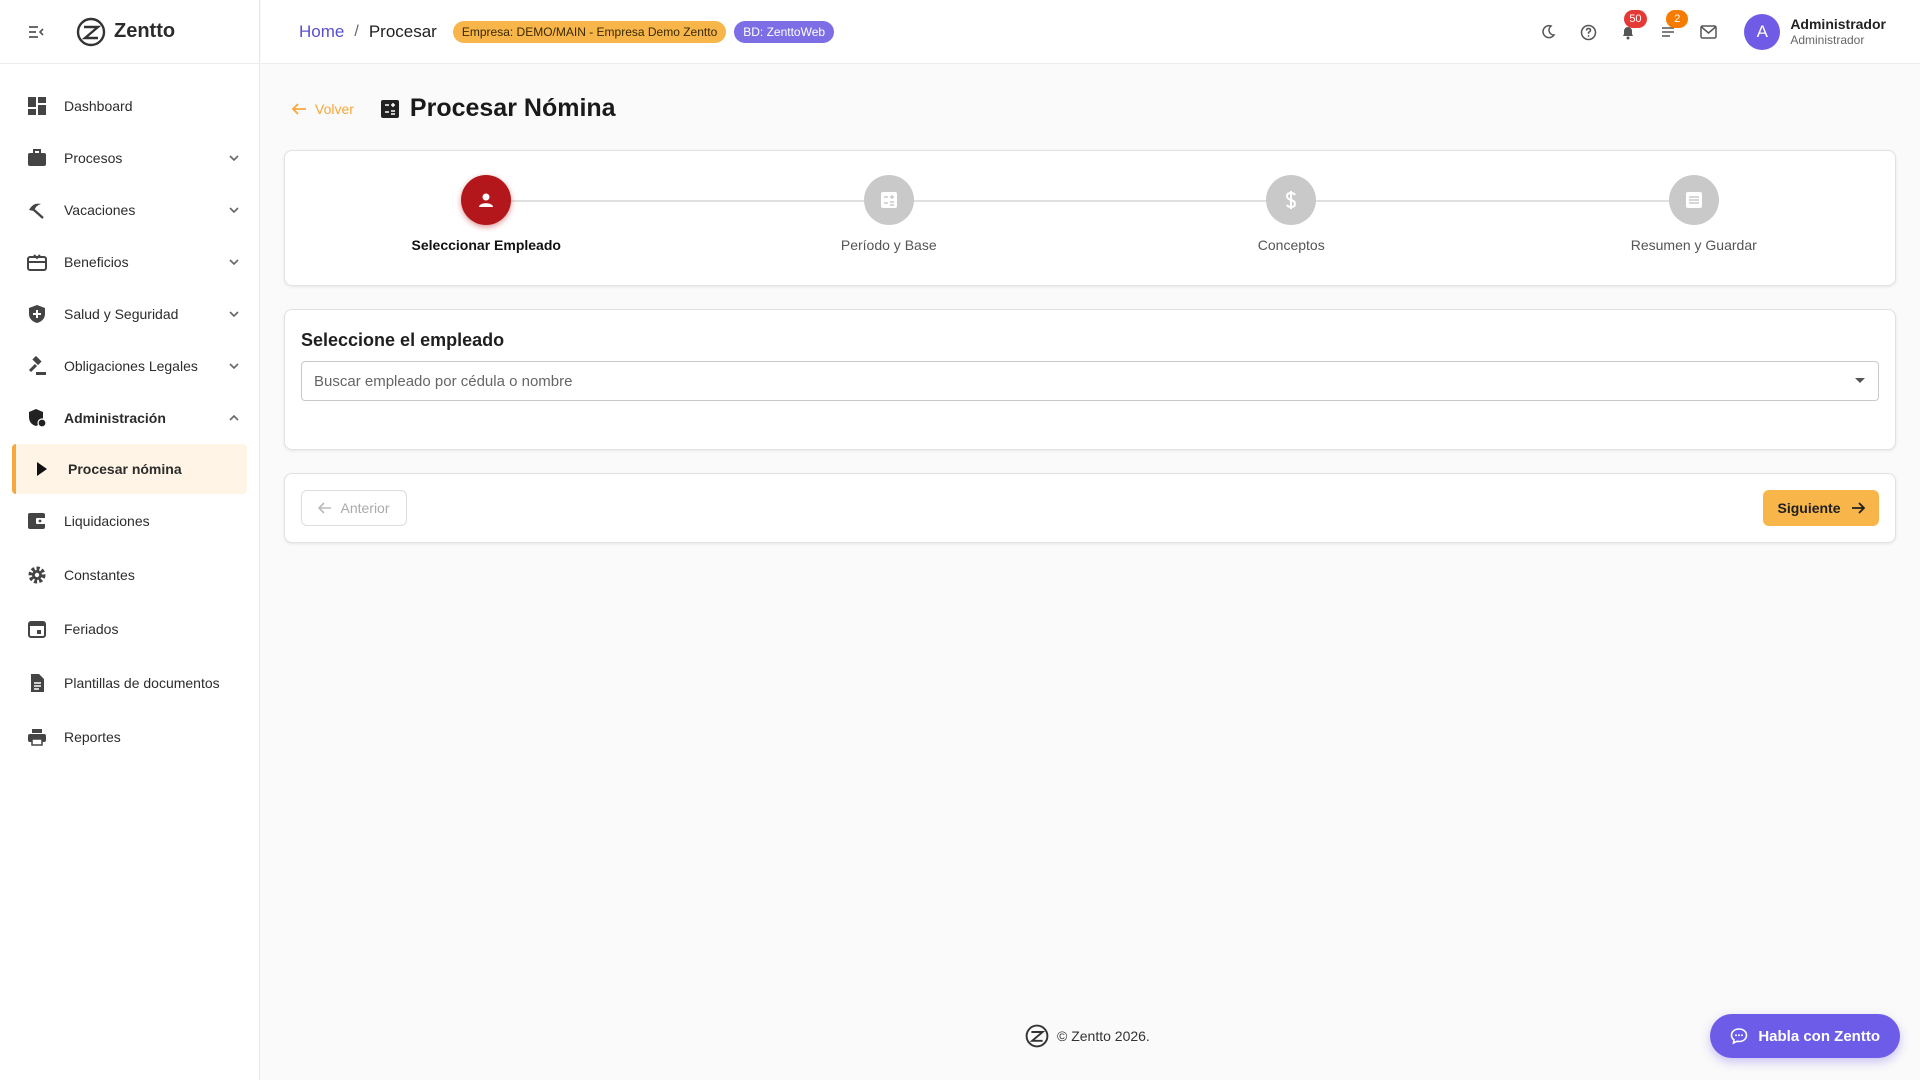  I want to click on shield-icon, so click(37, 314).